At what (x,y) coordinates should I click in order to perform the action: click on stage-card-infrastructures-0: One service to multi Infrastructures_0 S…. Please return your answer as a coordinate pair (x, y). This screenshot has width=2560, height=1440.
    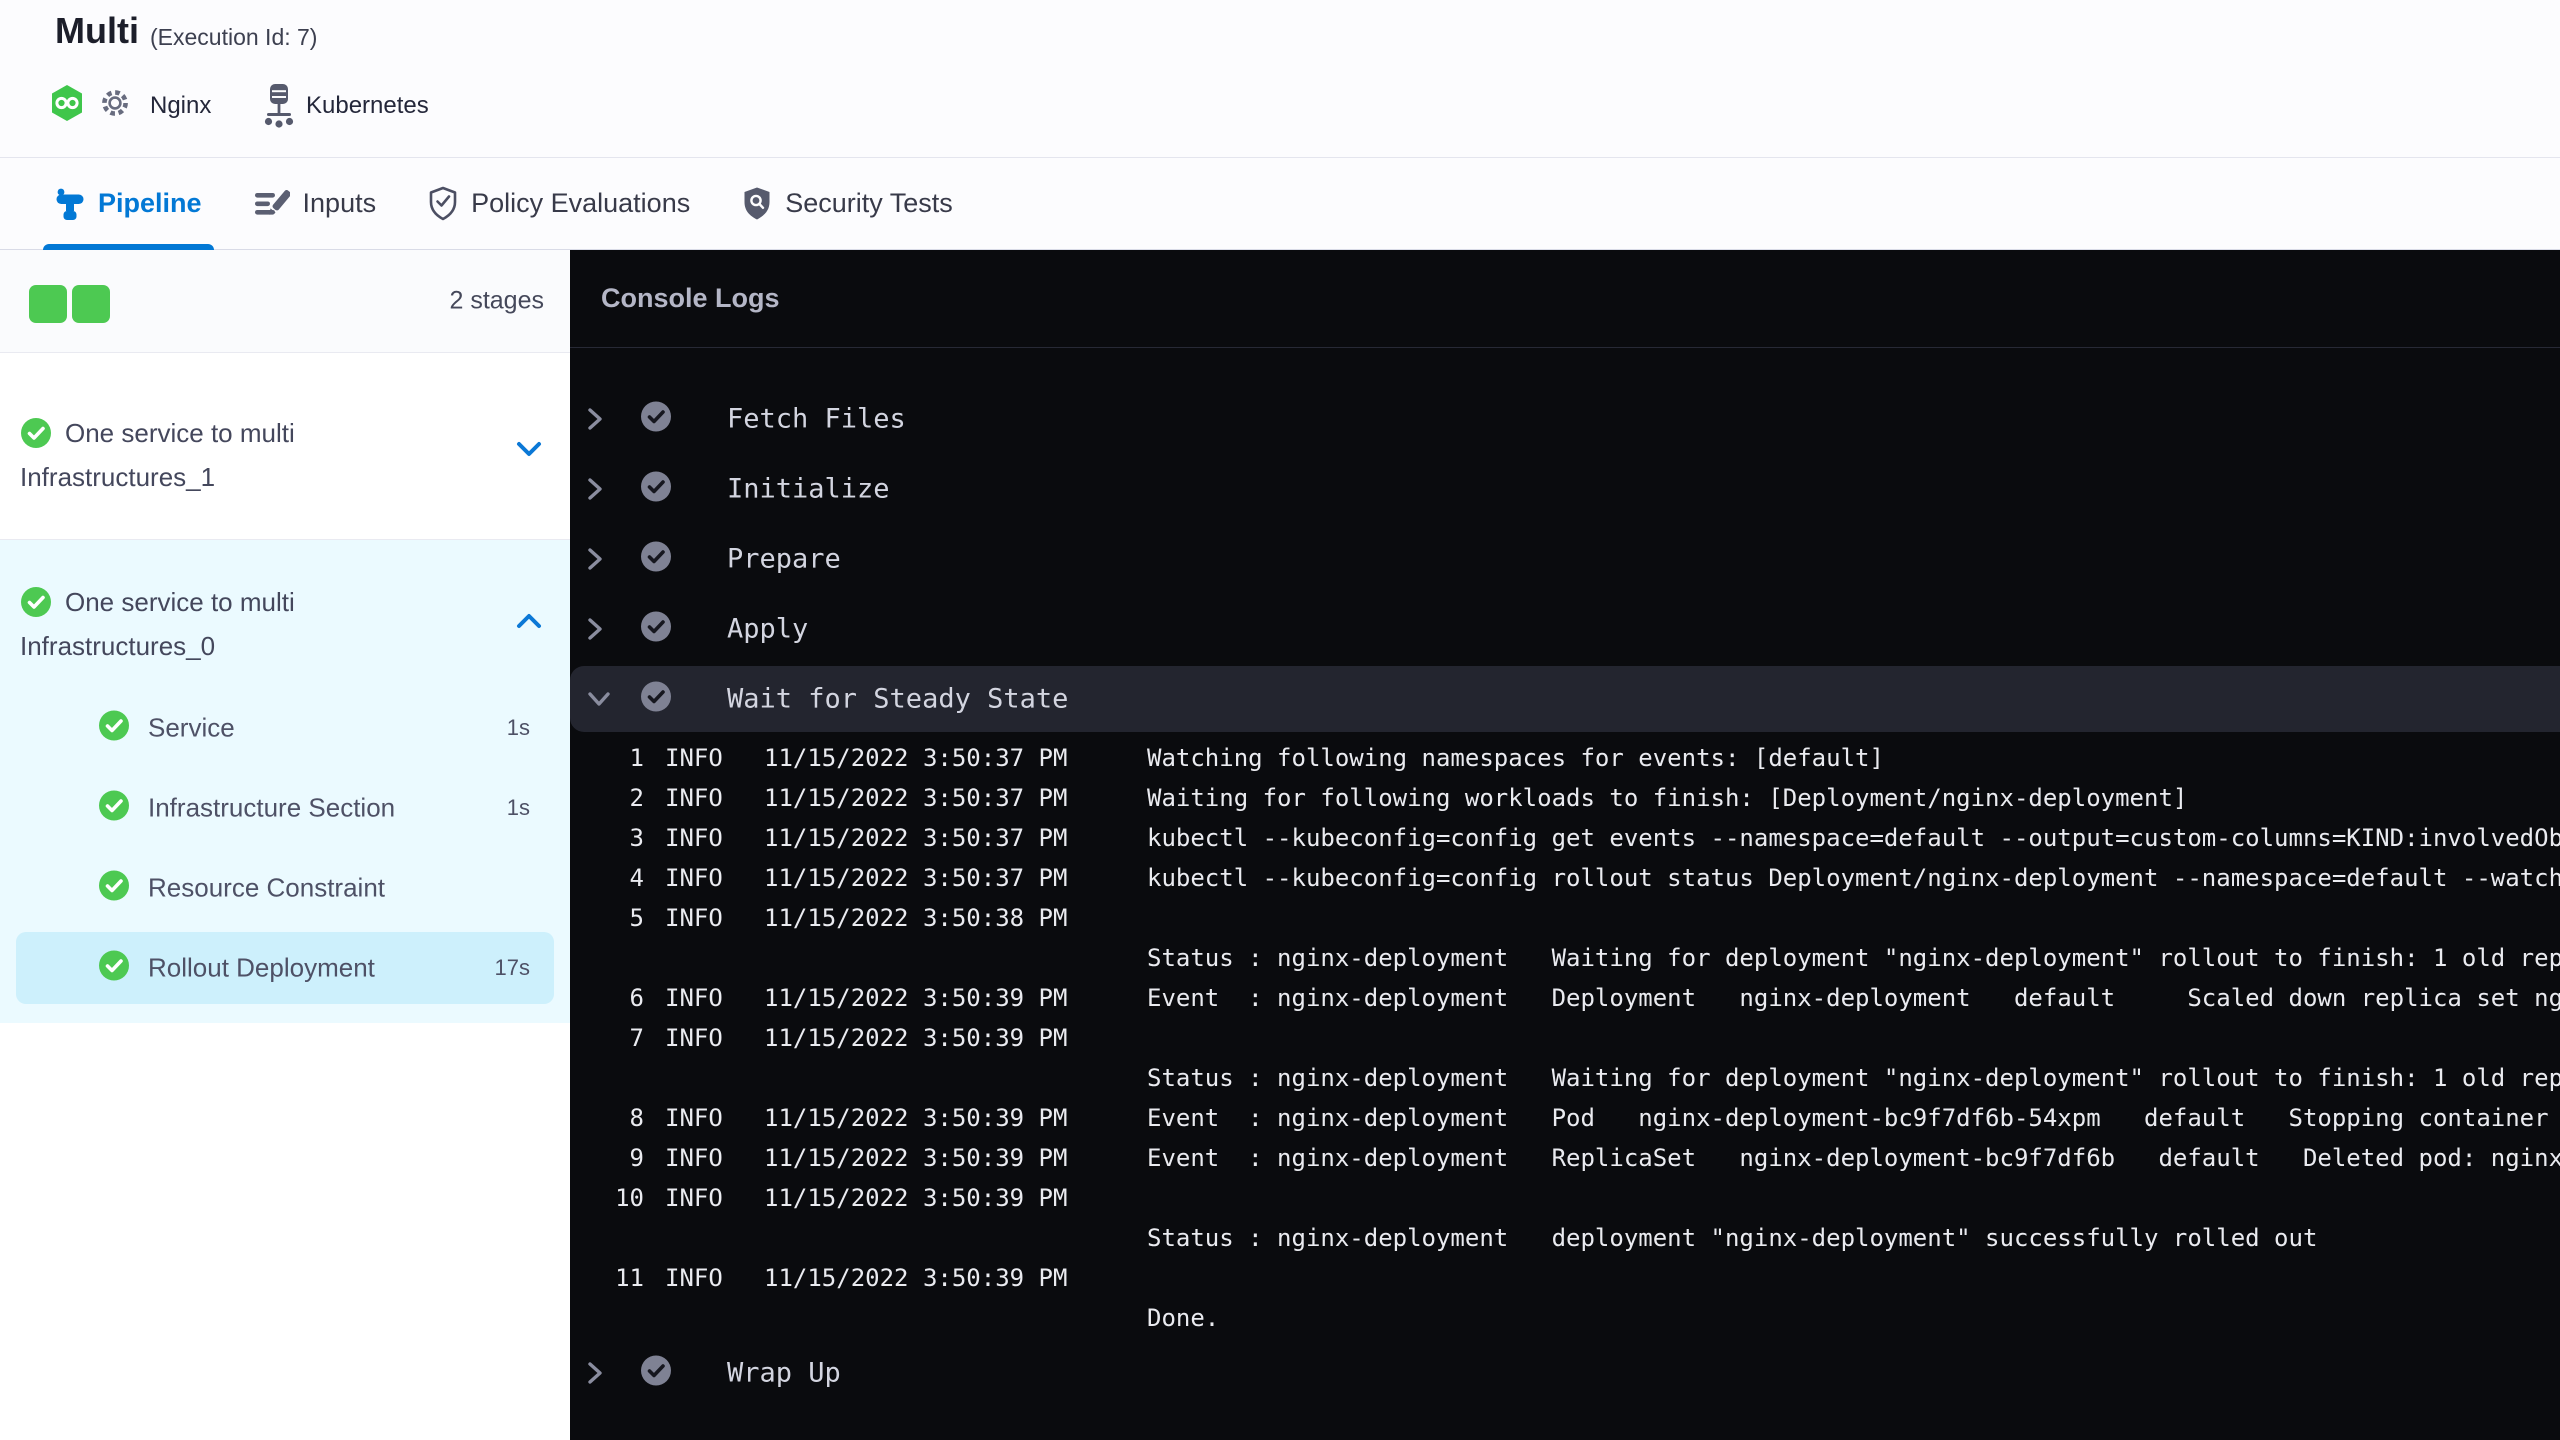
    Looking at the image, I should click on (285, 781).